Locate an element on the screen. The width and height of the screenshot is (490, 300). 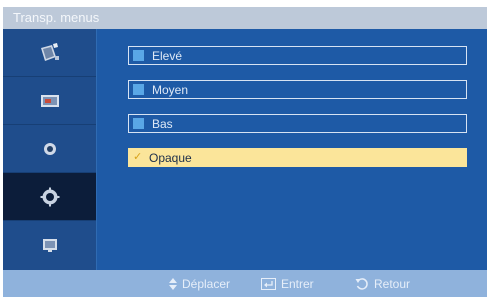
option-label: Opaque is located at coordinates (170, 157).